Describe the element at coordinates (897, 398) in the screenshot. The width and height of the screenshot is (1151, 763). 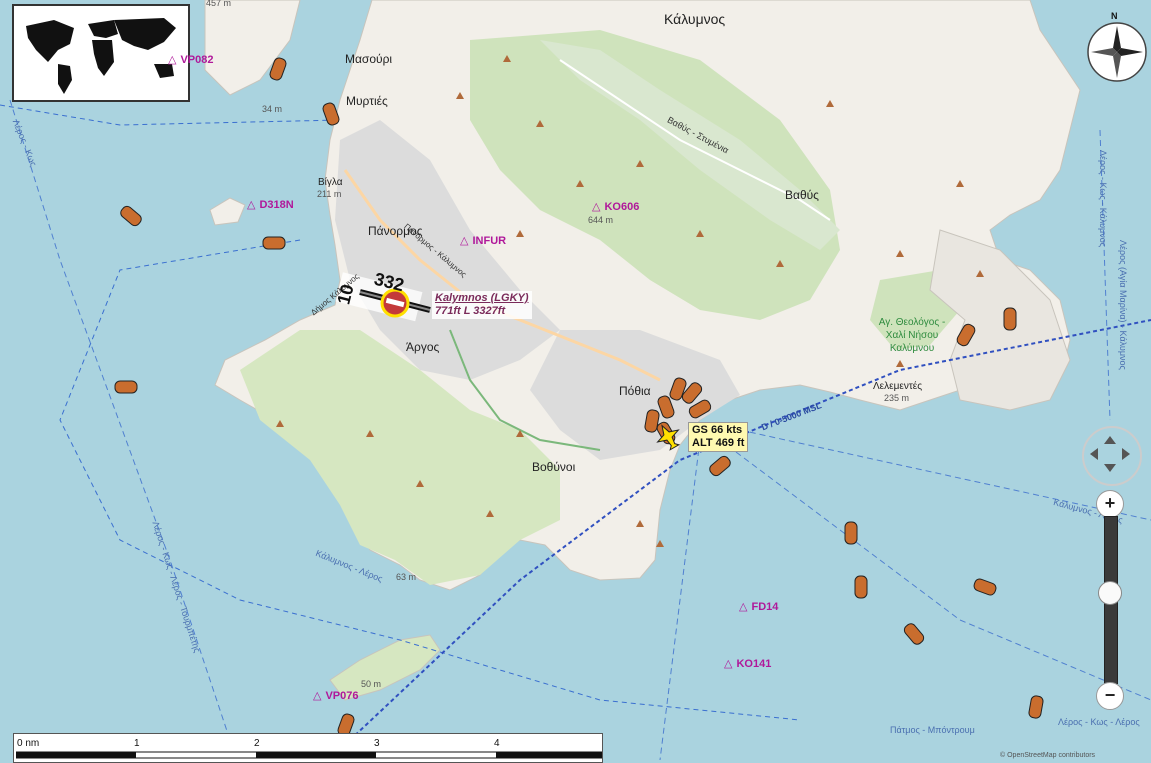
I see `elevation-label: 235 m` at that location.